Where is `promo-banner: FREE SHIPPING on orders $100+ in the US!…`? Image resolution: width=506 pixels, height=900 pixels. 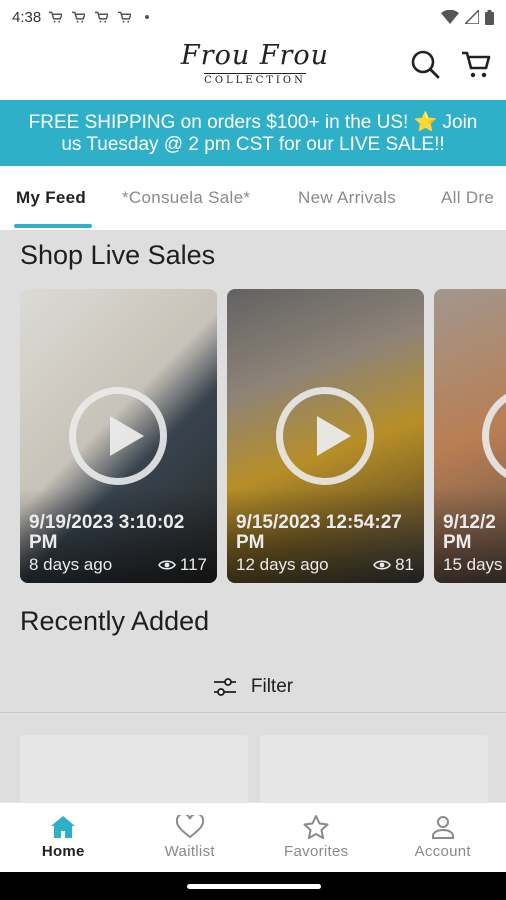
promo-banner: FREE SHIPPING on orders $100+ in the US!… is located at coordinates (253, 133).